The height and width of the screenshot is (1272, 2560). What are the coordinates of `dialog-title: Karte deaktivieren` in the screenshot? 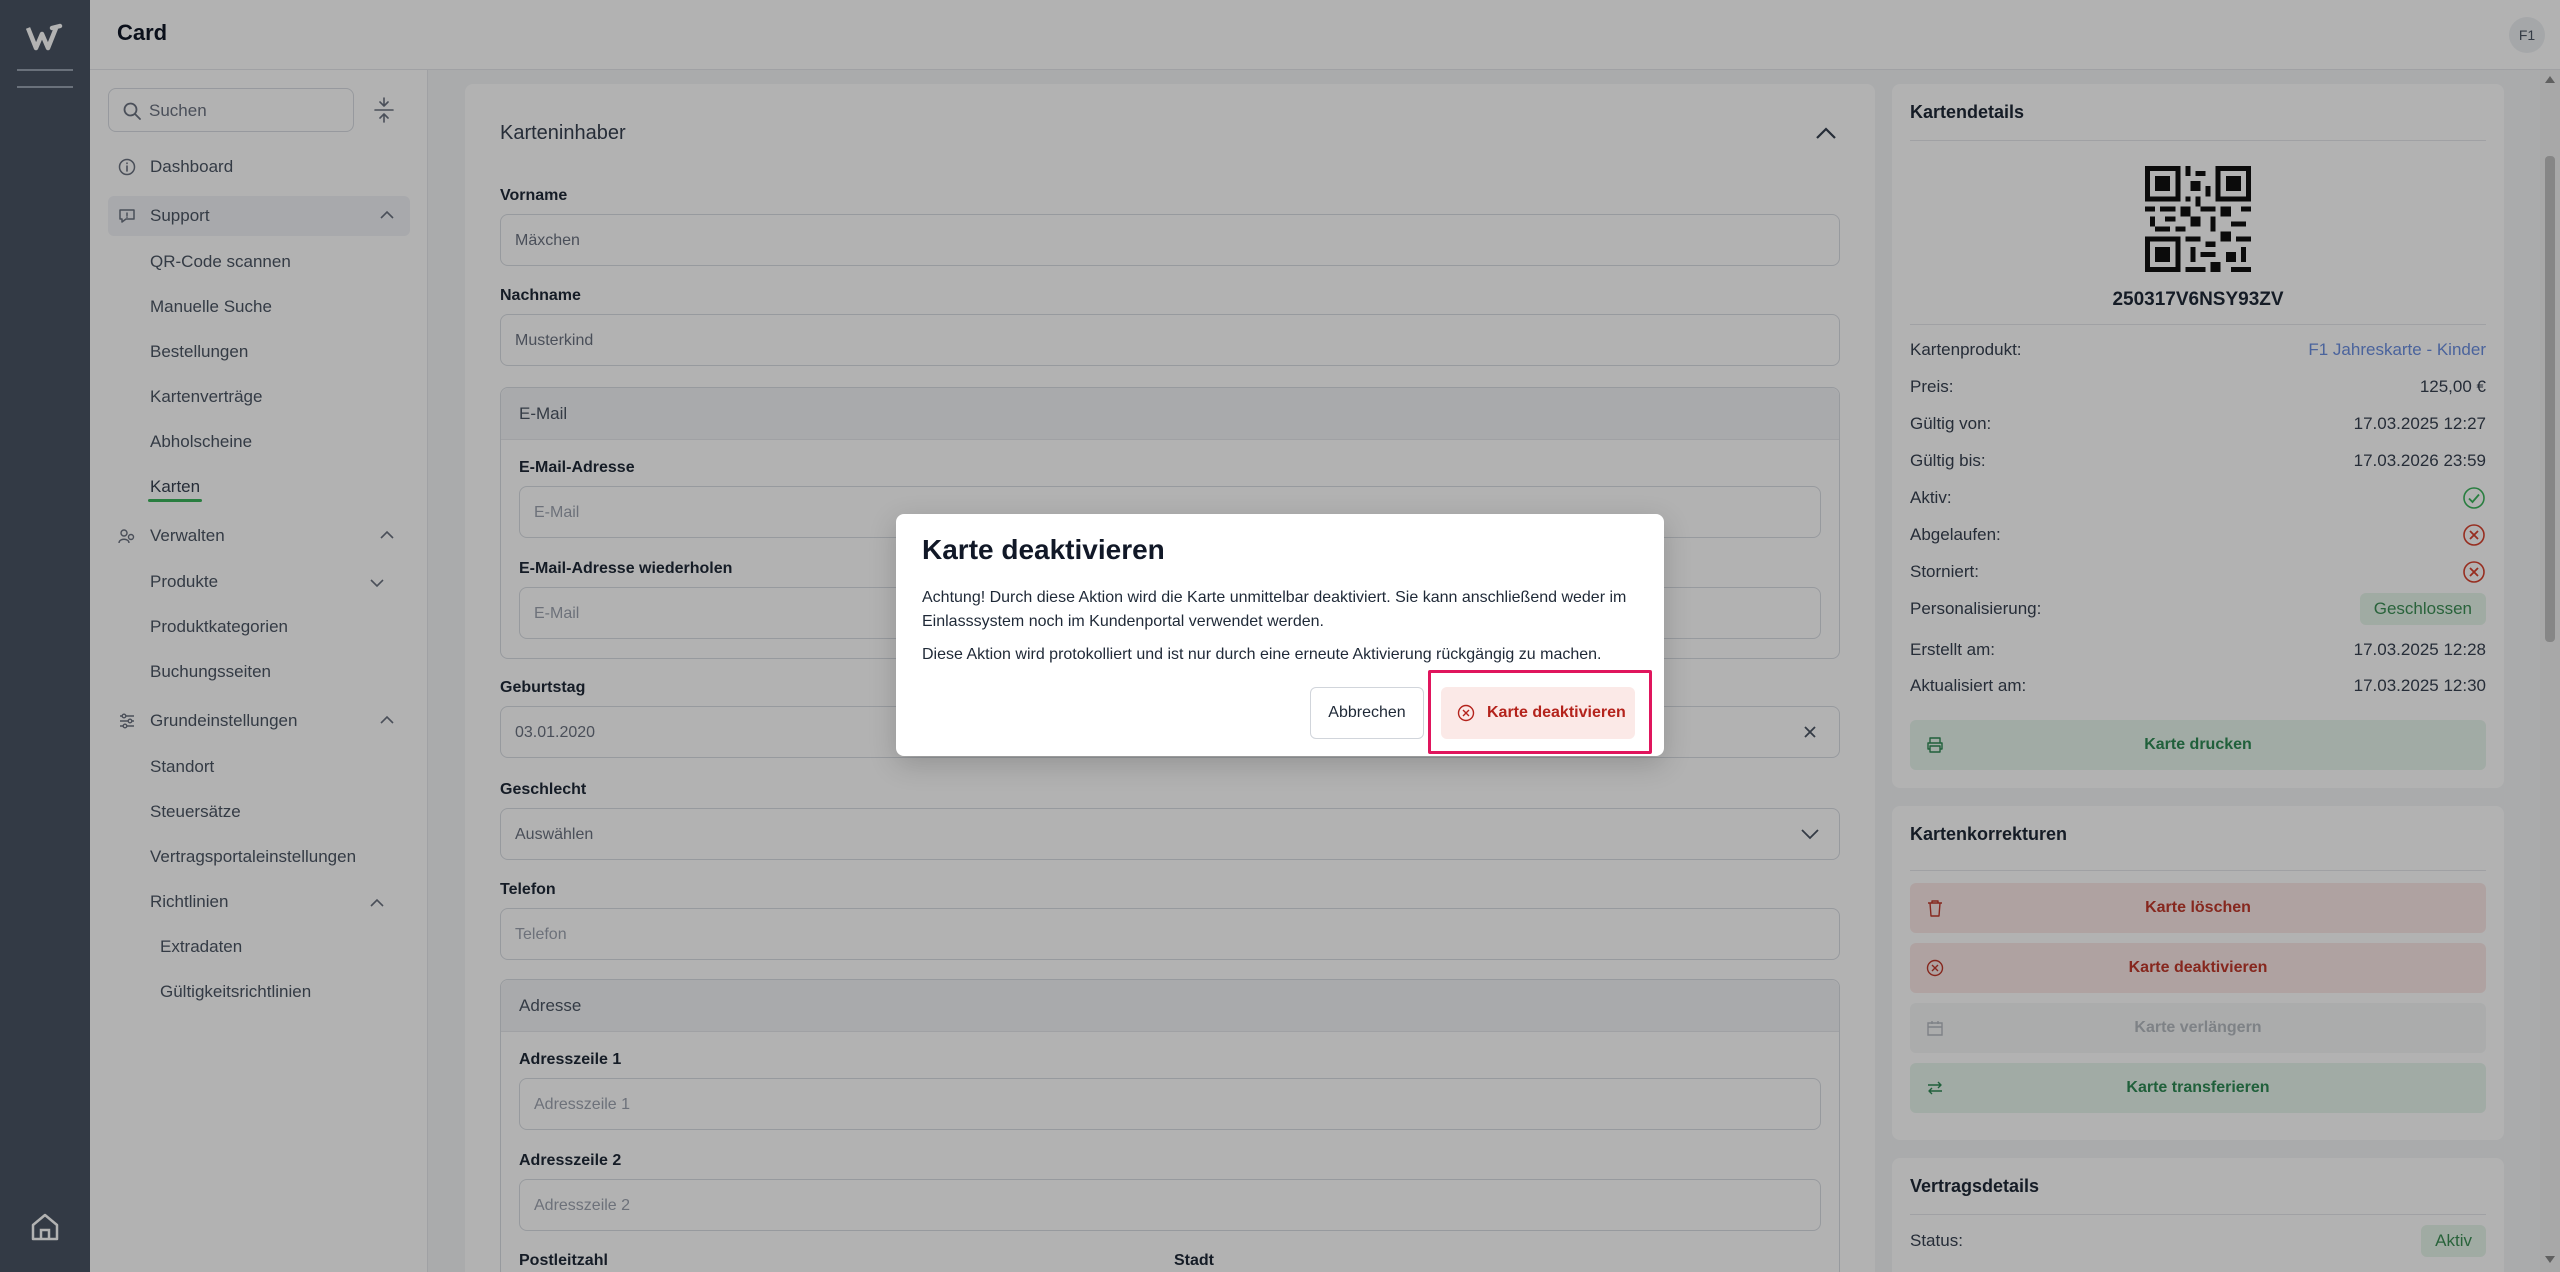 It's located at (1043, 549).